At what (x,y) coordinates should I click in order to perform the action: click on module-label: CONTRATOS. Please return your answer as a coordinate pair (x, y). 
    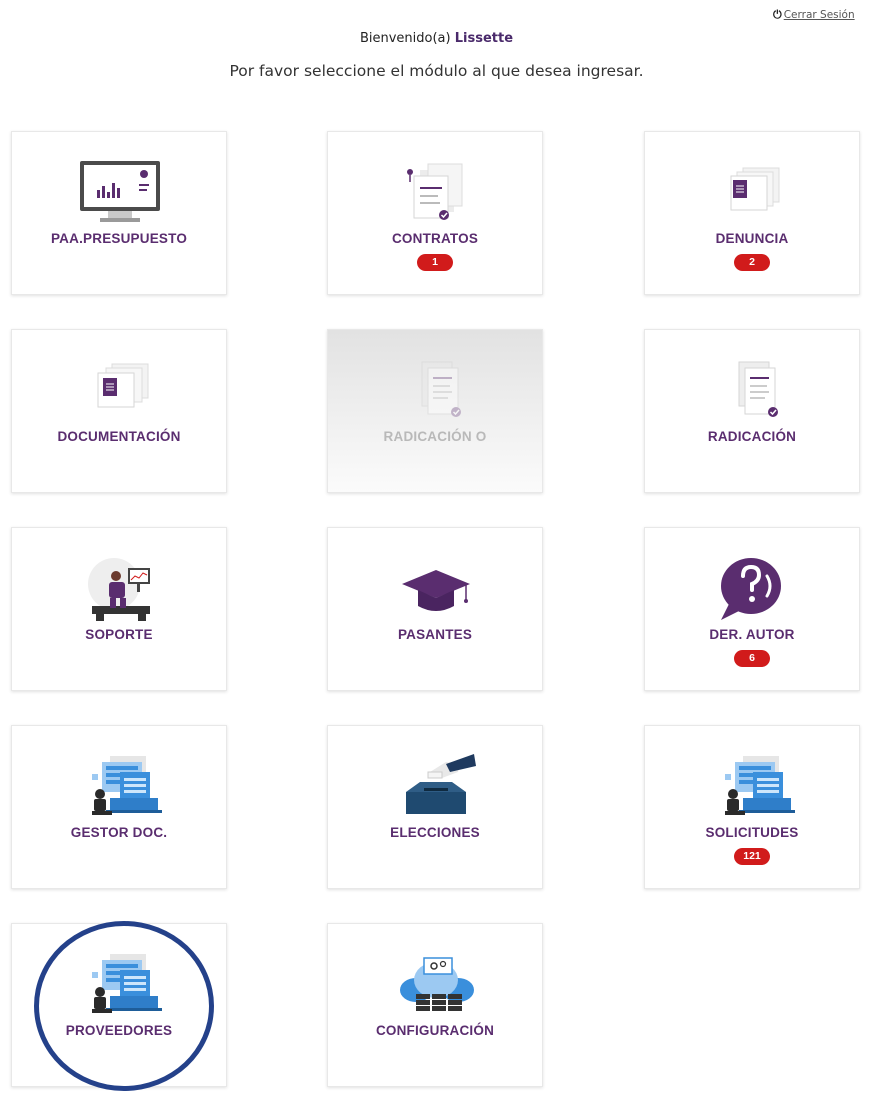
    Looking at the image, I should click on (435, 238).